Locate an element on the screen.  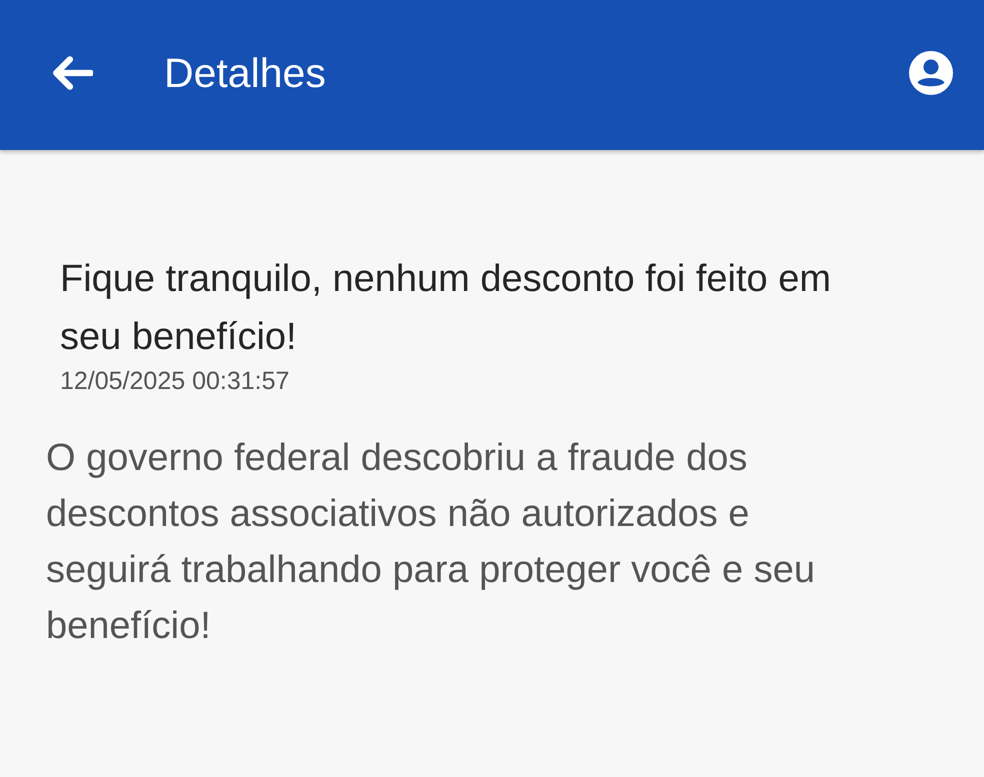
account-icon is located at coordinates (931, 73).